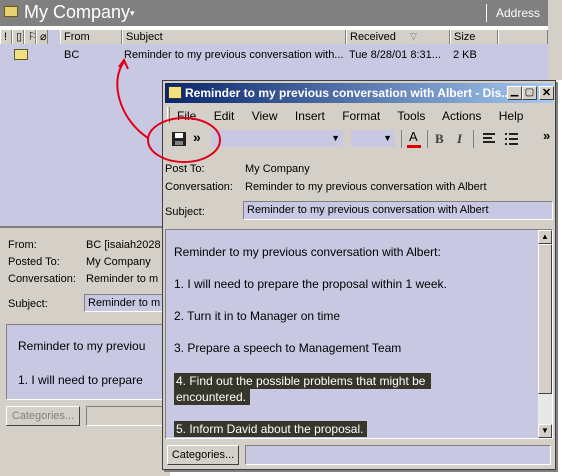 The image size is (562, 476). Describe the element at coordinates (132, 100) in the screenshot. I see `annotation-arrow` at that location.